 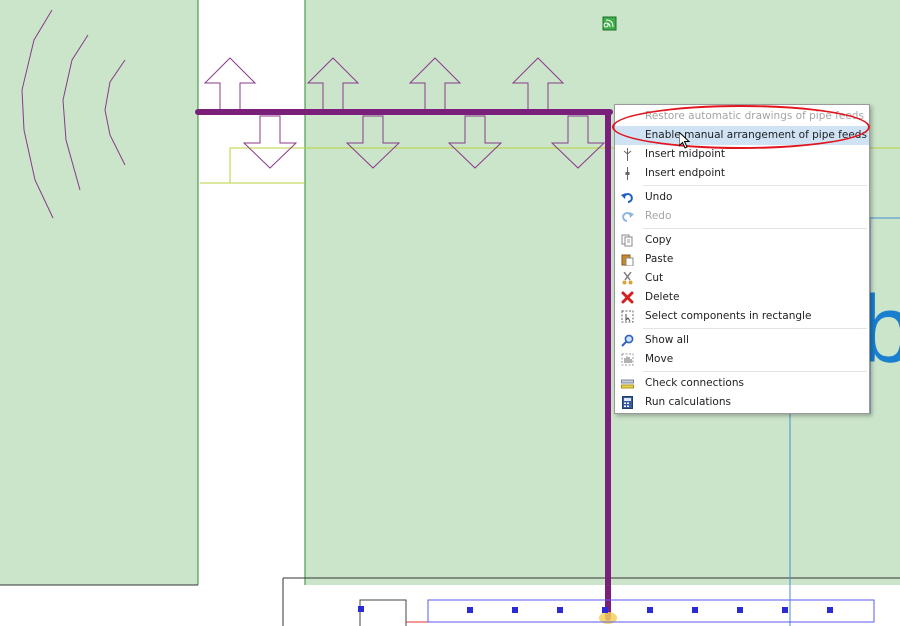 What do you see at coordinates (627, 383) in the screenshot?
I see `check-connections-icon` at bounding box center [627, 383].